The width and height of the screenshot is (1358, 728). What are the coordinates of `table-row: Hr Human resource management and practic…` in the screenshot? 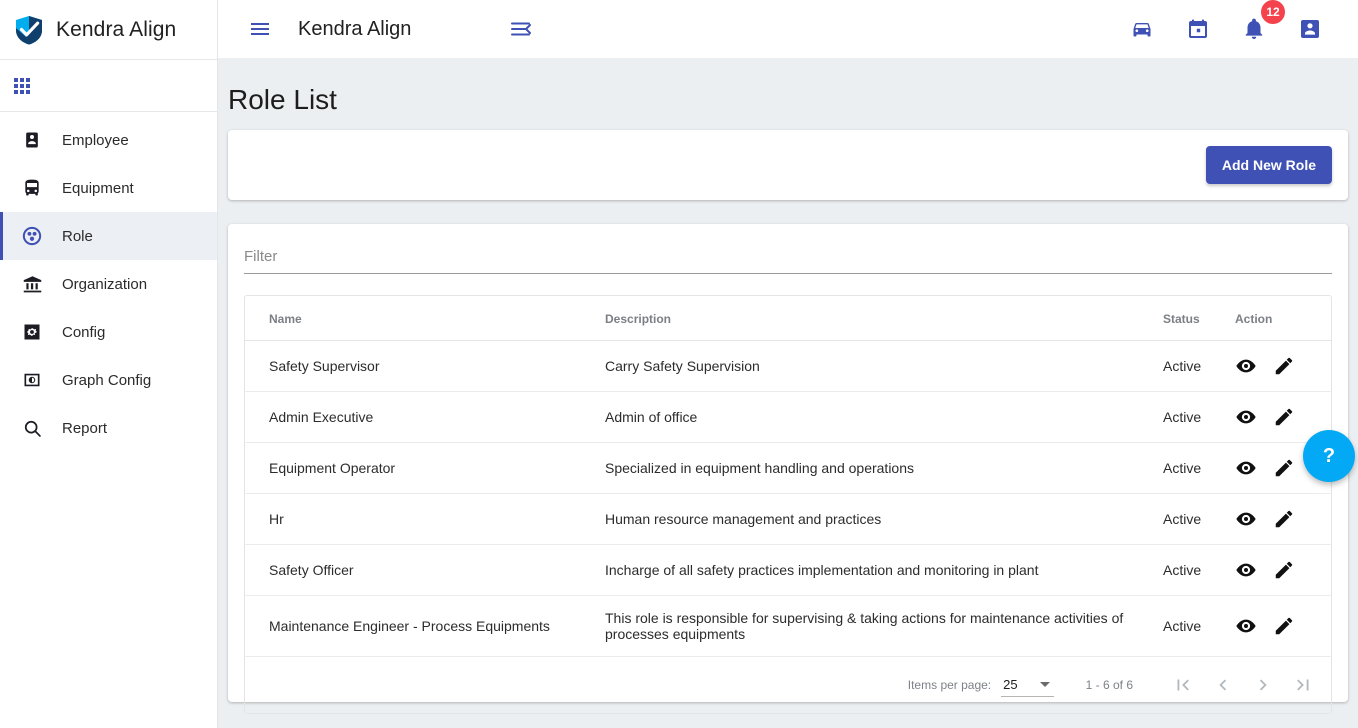 It's located at (788, 519).